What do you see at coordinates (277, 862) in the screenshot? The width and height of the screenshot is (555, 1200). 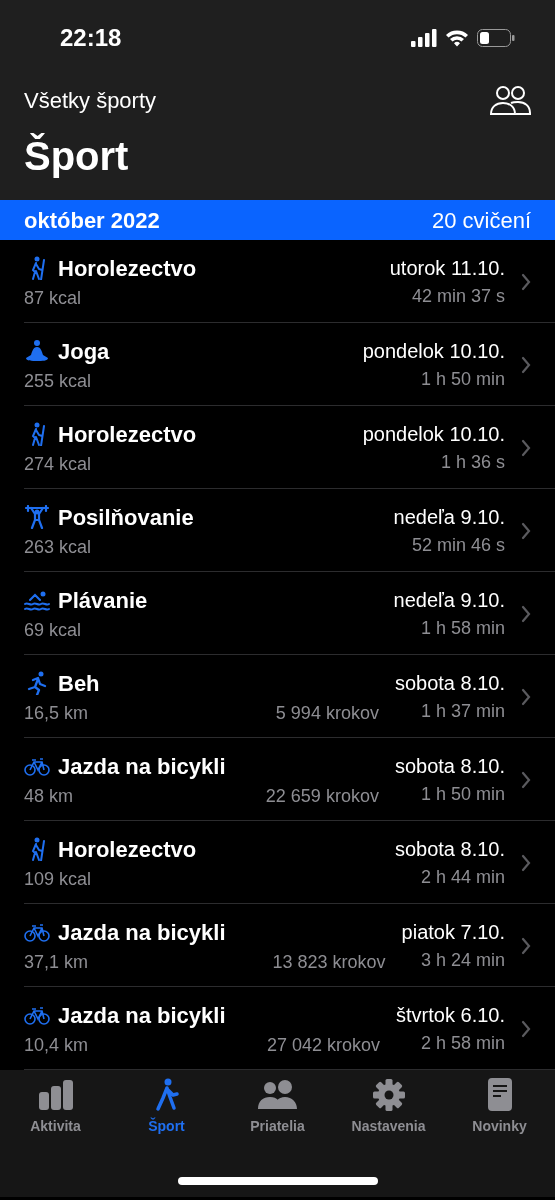 I see `workout-row: Horolezectvo 109 kcal sobota 8.10. 2 h 44 min` at bounding box center [277, 862].